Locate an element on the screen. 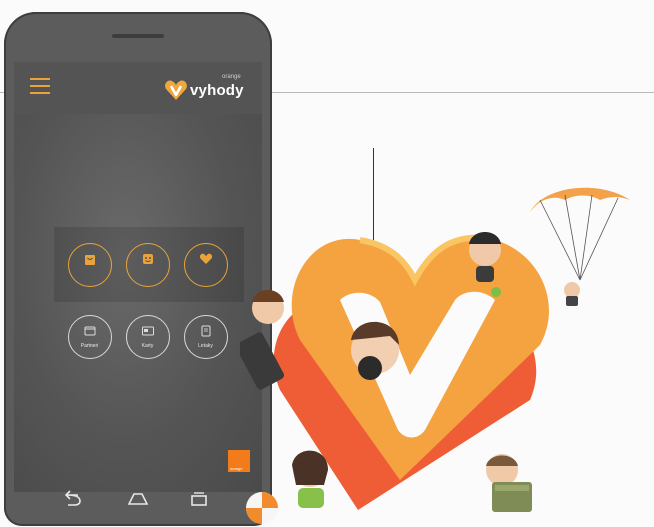  character-with-money is located at coordinates (509, 483).